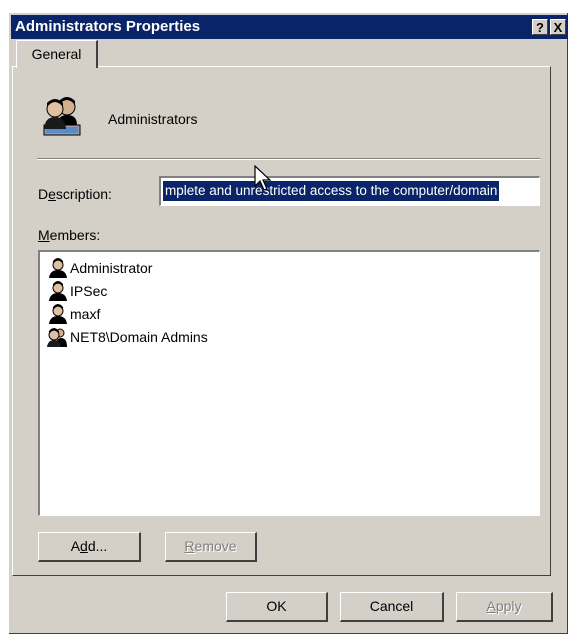  What do you see at coordinates (263, 178) in the screenshot?
I see `mouse-cursor-icon` at bounding box center [263, 178].